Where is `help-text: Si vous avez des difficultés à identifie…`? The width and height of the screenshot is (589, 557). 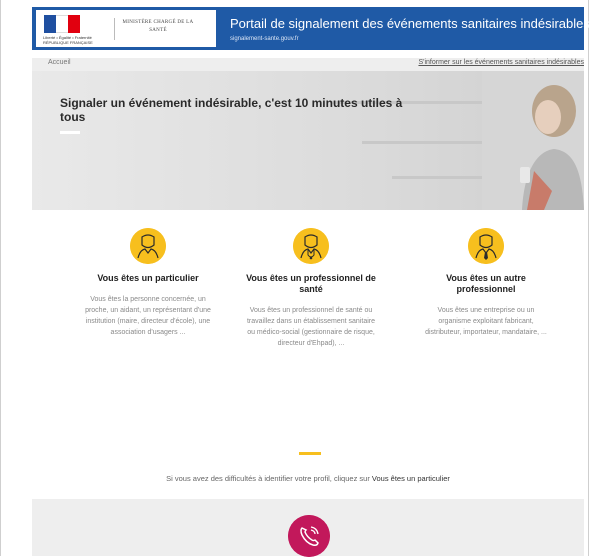
help-text: Si vous avez des difficultés à identifie… is located at coordinates (308, 478).